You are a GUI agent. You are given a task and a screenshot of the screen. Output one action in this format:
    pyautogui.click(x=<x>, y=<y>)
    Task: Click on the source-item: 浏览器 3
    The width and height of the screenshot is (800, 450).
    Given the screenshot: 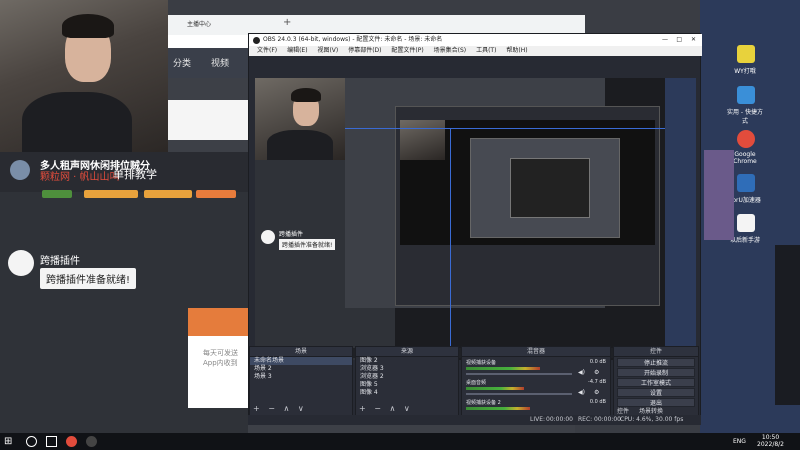 What is the action you would take?
    pyautogui.click(x=407, y=369)
    